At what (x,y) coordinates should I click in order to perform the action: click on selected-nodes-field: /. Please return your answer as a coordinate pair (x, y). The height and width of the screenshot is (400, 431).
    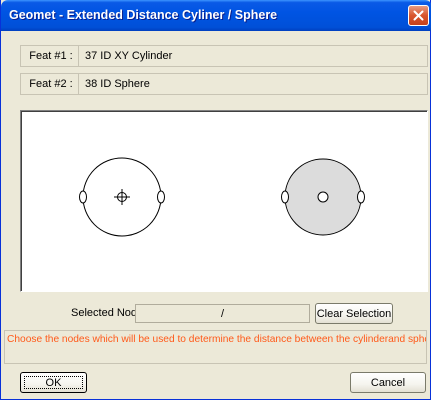
    Looking at the image, I should click on (222, 313).